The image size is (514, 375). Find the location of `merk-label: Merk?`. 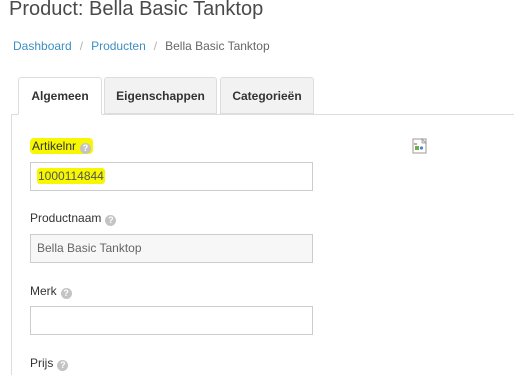

merk-label: Merk? is located at coordinates (51, 291).